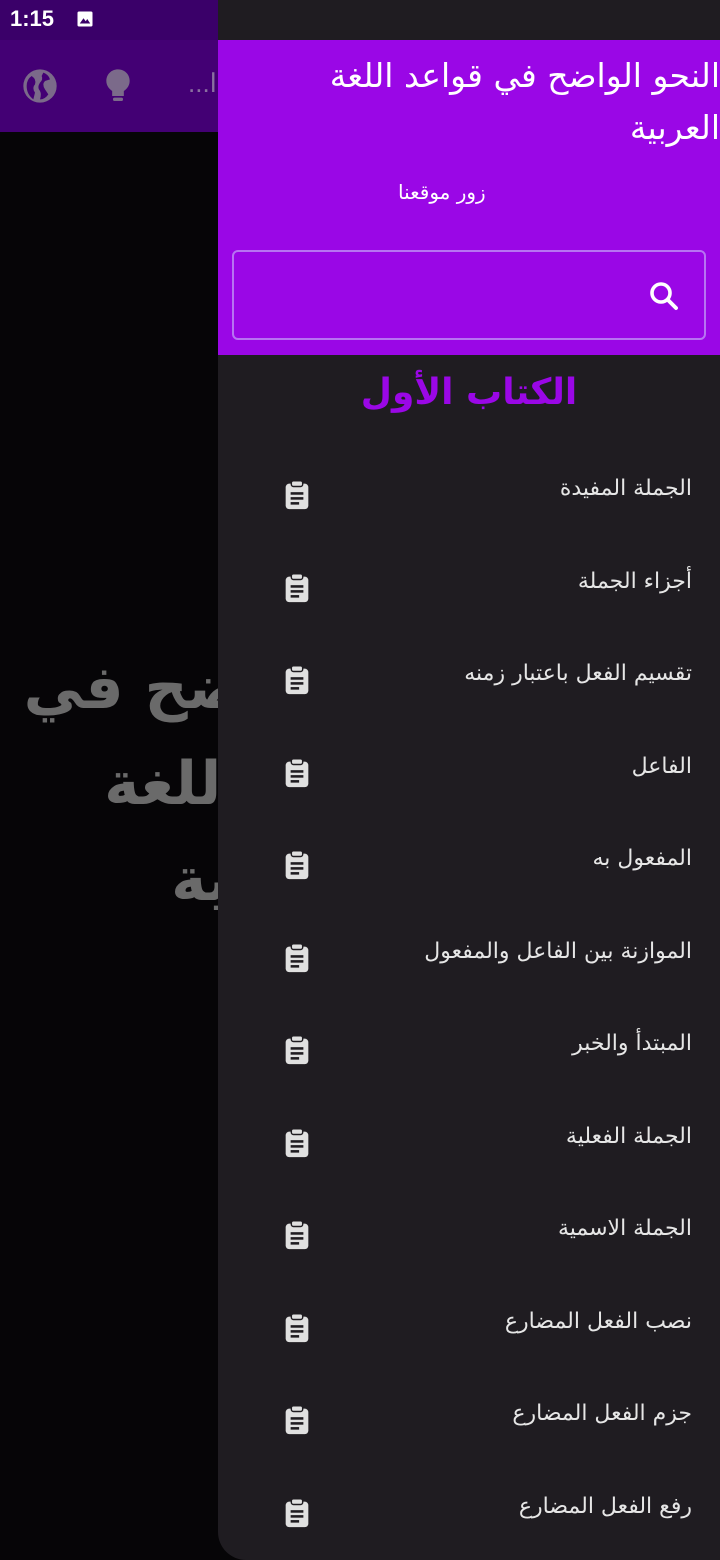 The width and height of the screenshot is (720, 1560). I want to click on image-icon, so click(85, 19).